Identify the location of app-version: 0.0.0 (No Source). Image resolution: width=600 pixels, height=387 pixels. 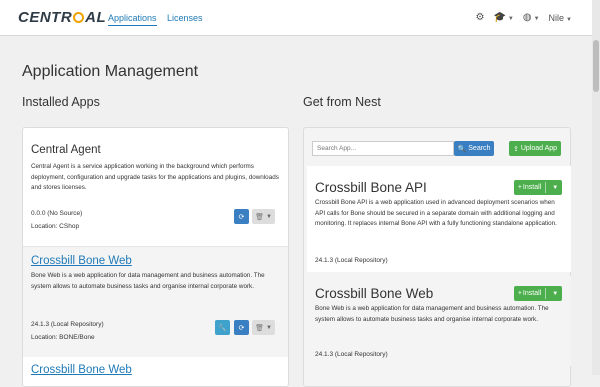
(57, 213).